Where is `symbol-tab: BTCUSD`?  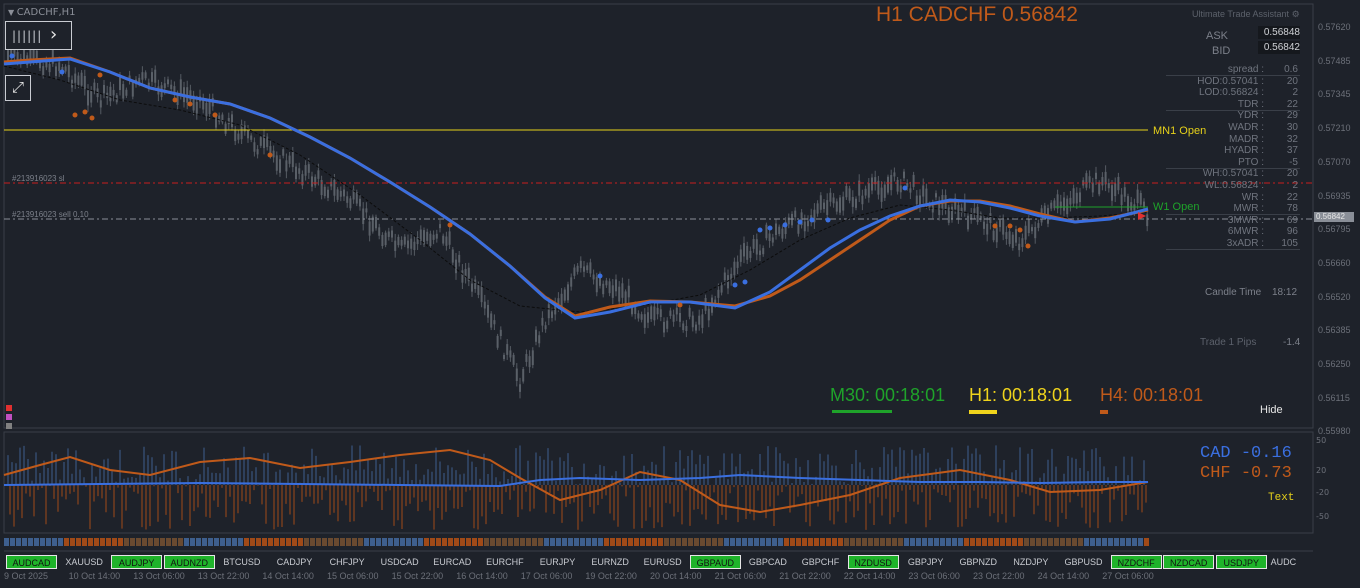 symbol-tab: BTCUSD is located at coordinates (241, 562).